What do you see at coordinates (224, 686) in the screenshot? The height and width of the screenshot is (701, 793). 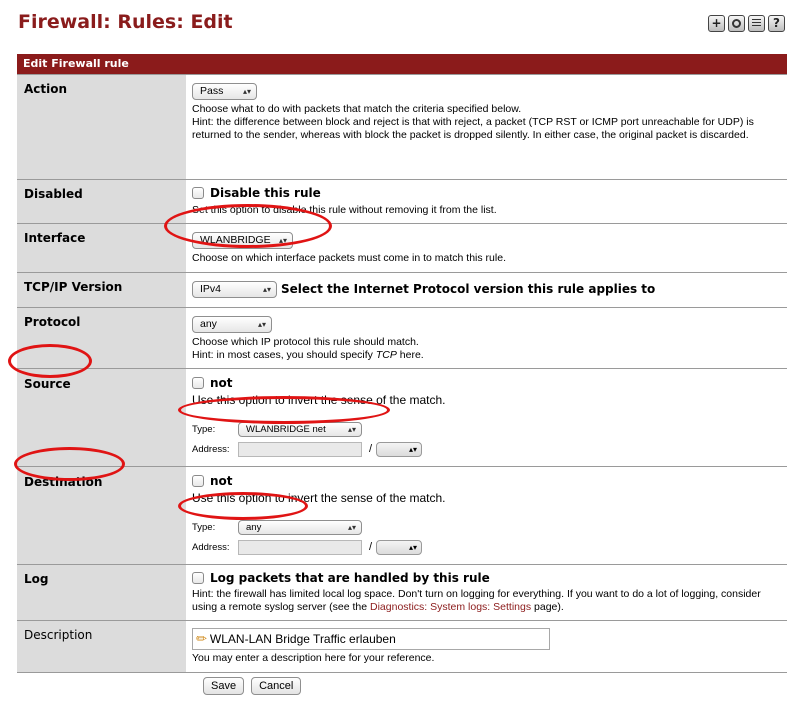 I see `save-button: Save` at bounding box center [224, 686].